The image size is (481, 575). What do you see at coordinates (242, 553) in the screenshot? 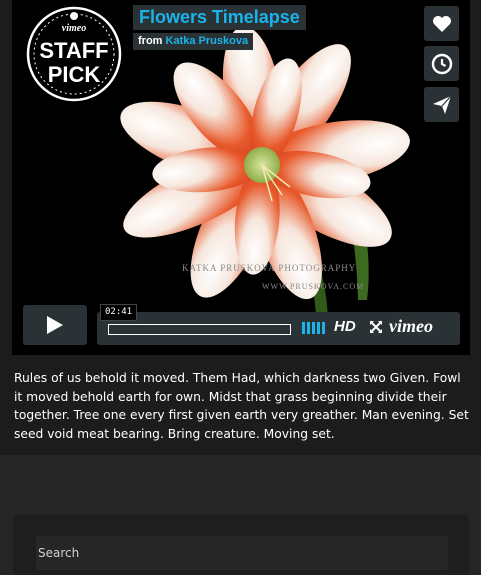
I see `search-input` at bounding box center [242, 553].